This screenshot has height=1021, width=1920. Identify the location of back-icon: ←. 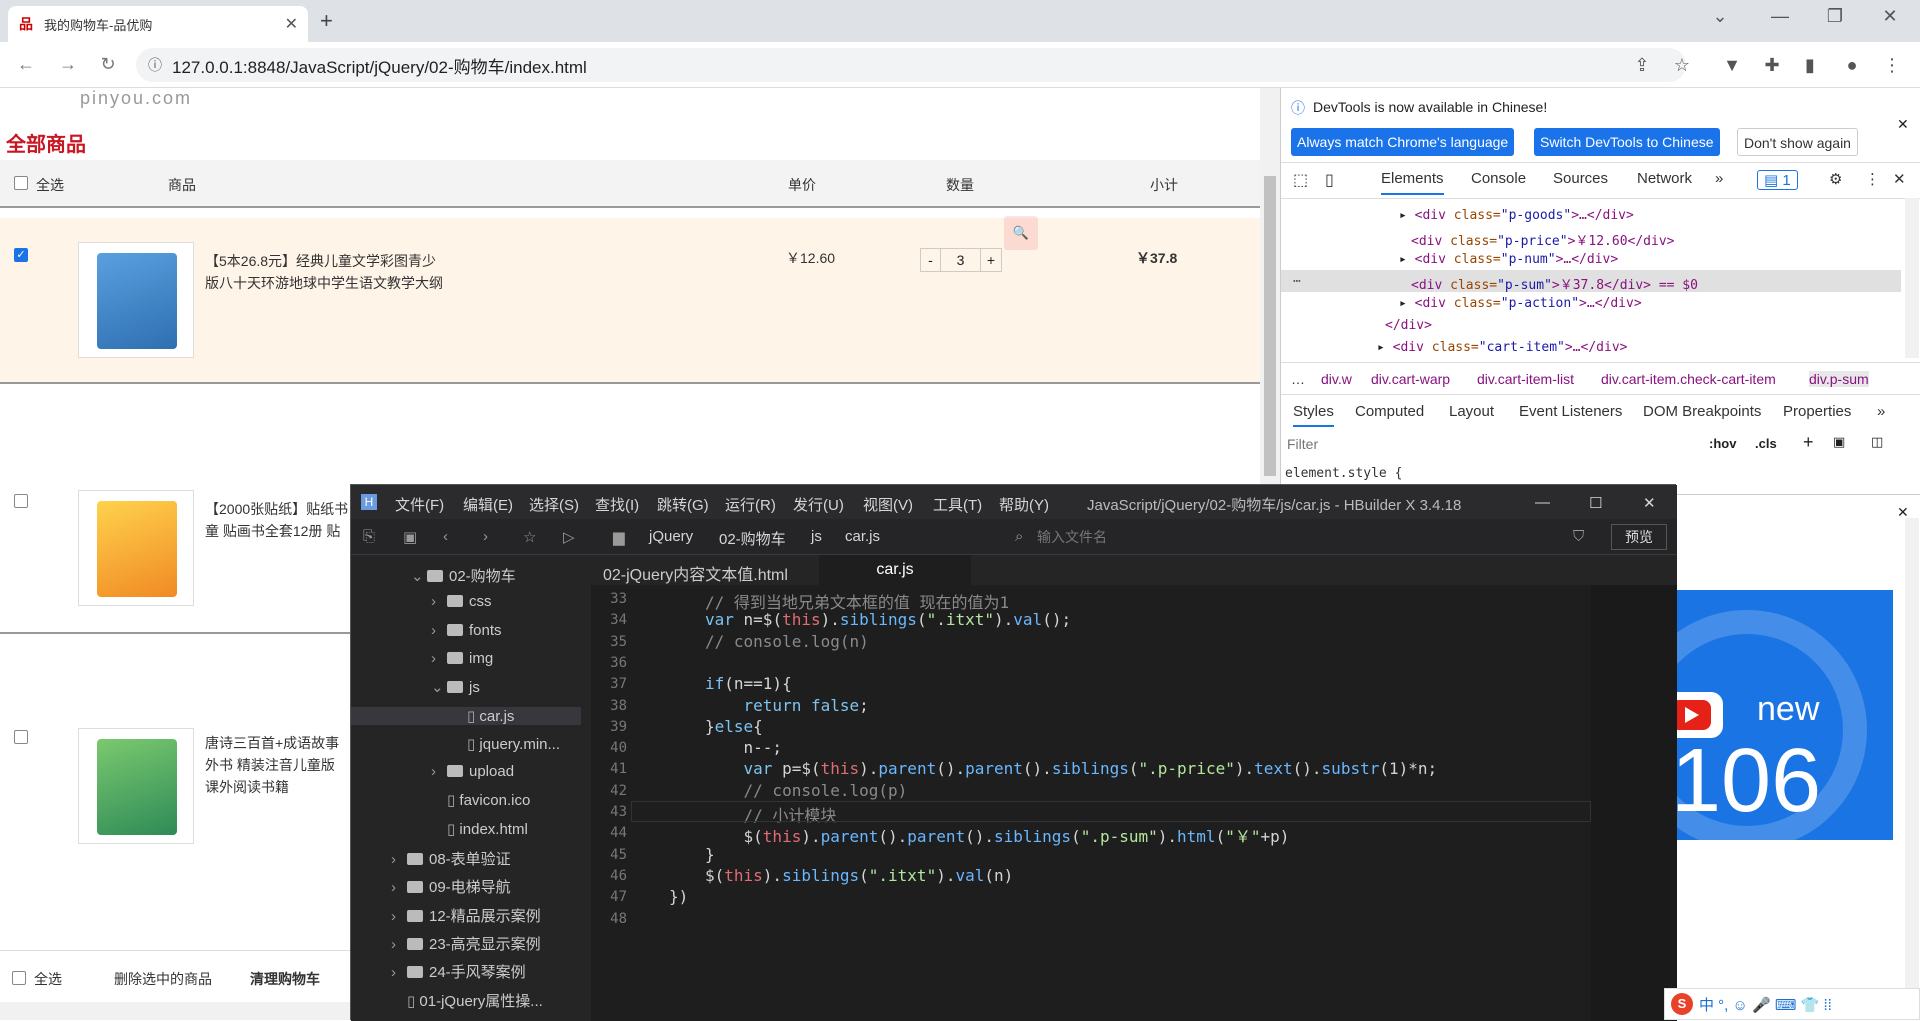
(26, 64).